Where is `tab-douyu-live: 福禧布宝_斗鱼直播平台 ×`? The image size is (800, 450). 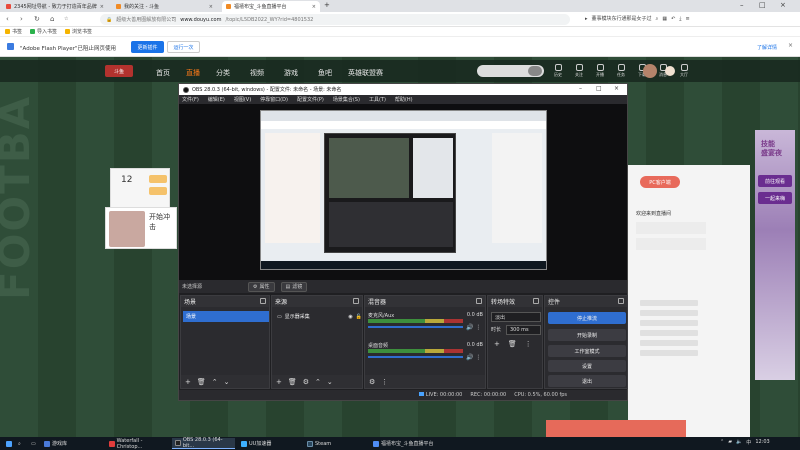 tab-douyu-live: 福禧布宝_斗鱼直播平台 × is located at coordinates (271, 6).